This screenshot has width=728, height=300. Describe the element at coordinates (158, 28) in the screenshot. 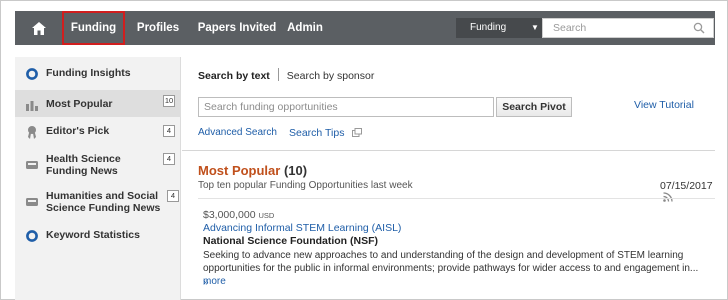

I see `nav-tab-profiles: Profiles` at that location.